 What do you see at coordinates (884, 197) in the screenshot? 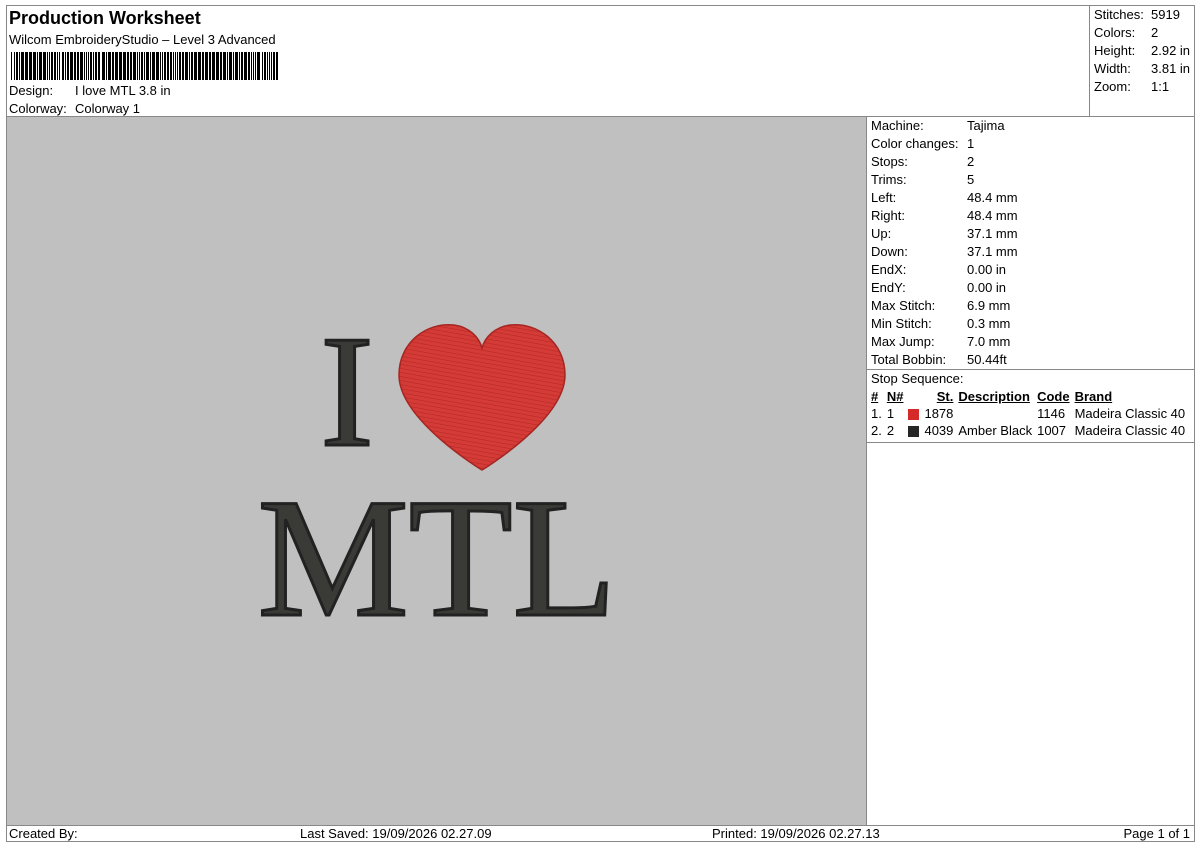
I see `detail-label: Left:` at bounding box center [884, 197].